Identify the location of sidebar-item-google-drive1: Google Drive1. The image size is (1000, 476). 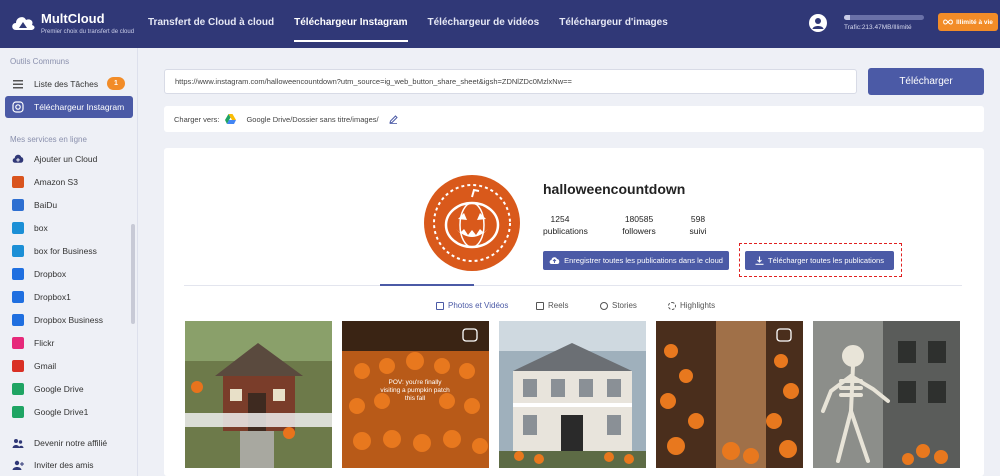
(69, 412).